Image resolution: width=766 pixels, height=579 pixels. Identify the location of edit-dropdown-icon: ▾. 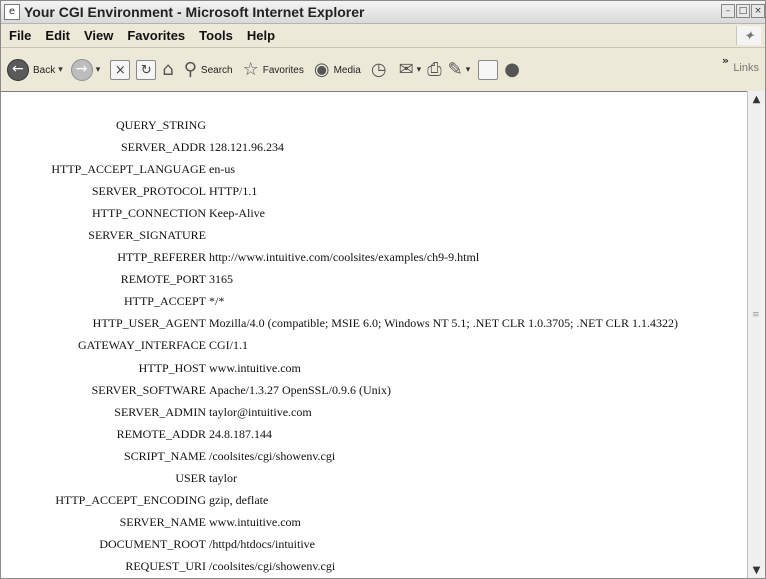
(468, 70).